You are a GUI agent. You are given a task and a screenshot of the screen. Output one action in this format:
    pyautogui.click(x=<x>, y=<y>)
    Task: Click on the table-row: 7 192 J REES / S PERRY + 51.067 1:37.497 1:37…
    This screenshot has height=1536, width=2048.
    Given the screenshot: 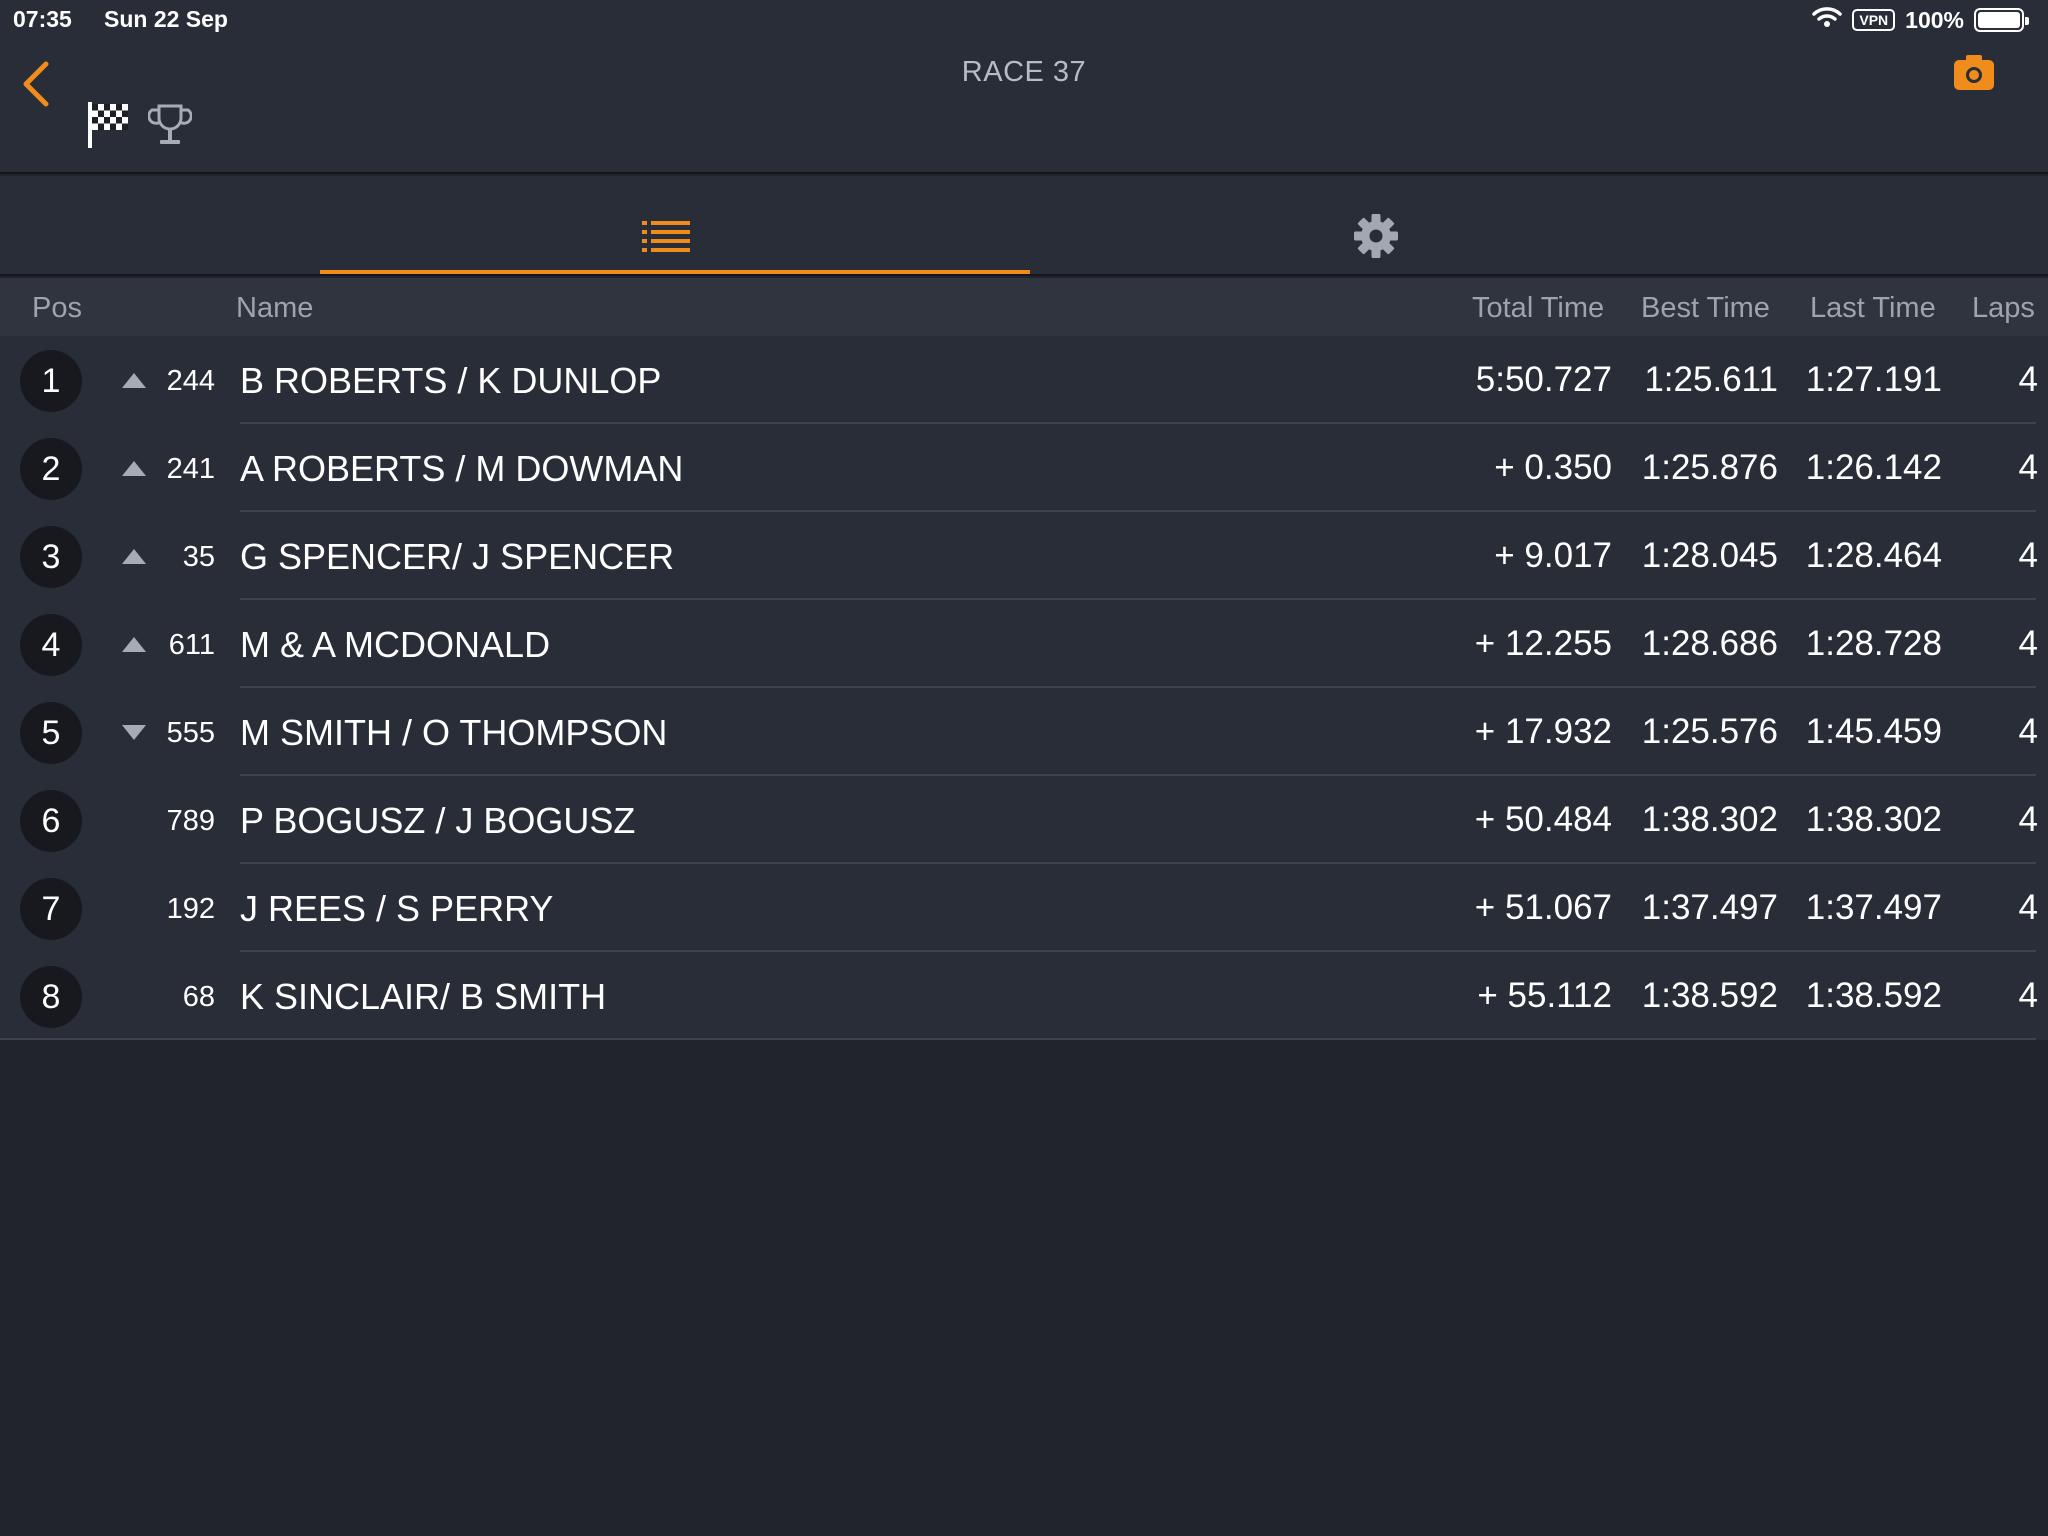 What is the action you would take?
    pyautogui.click(x=1024, y=908)
    